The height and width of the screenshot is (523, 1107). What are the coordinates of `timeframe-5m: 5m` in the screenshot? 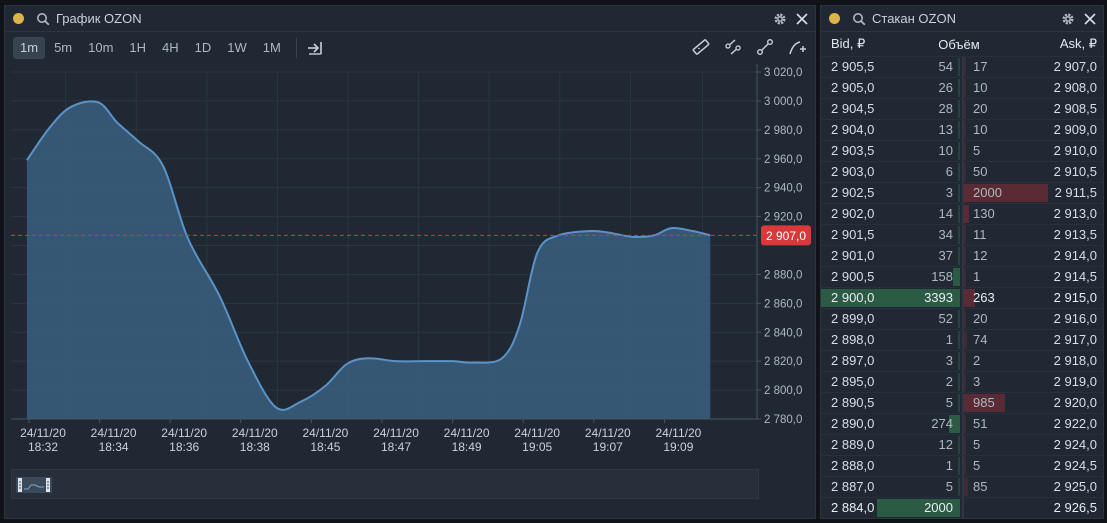 It's located at (63, 48).